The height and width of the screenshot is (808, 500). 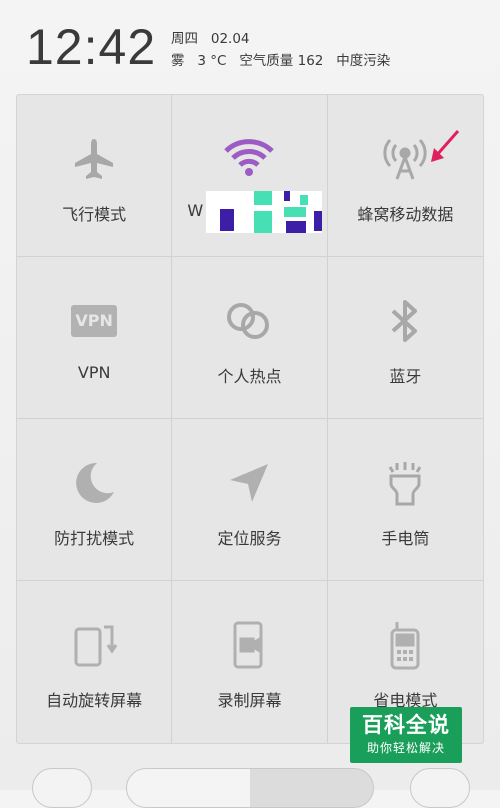 What do you see at coordinates (406, 735) in the screenshot?
I see `watermark-logo: 百科全说 助你轻松解决` at bounding box center [406, 735].